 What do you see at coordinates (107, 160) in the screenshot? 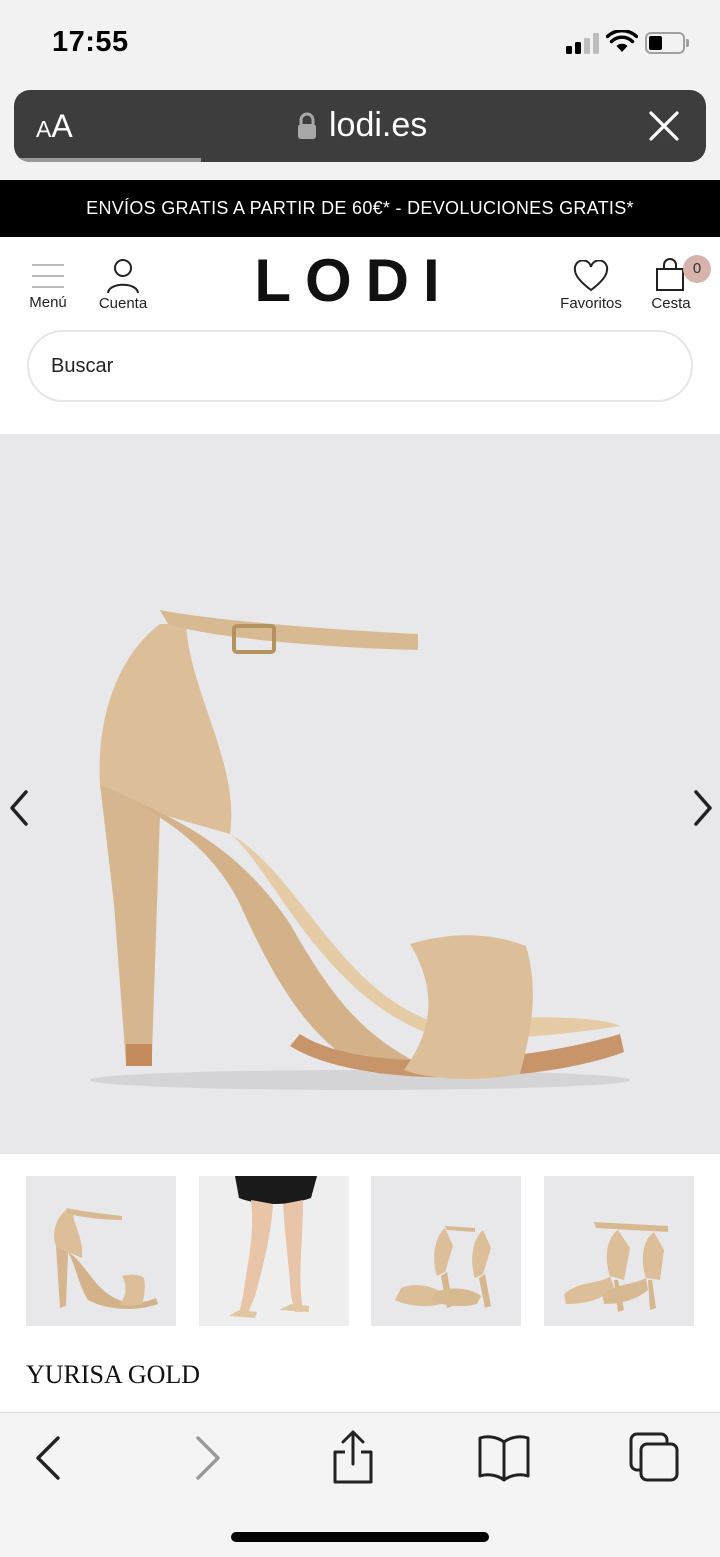
I see `page-load-progress` at bounding box center [107, 160].